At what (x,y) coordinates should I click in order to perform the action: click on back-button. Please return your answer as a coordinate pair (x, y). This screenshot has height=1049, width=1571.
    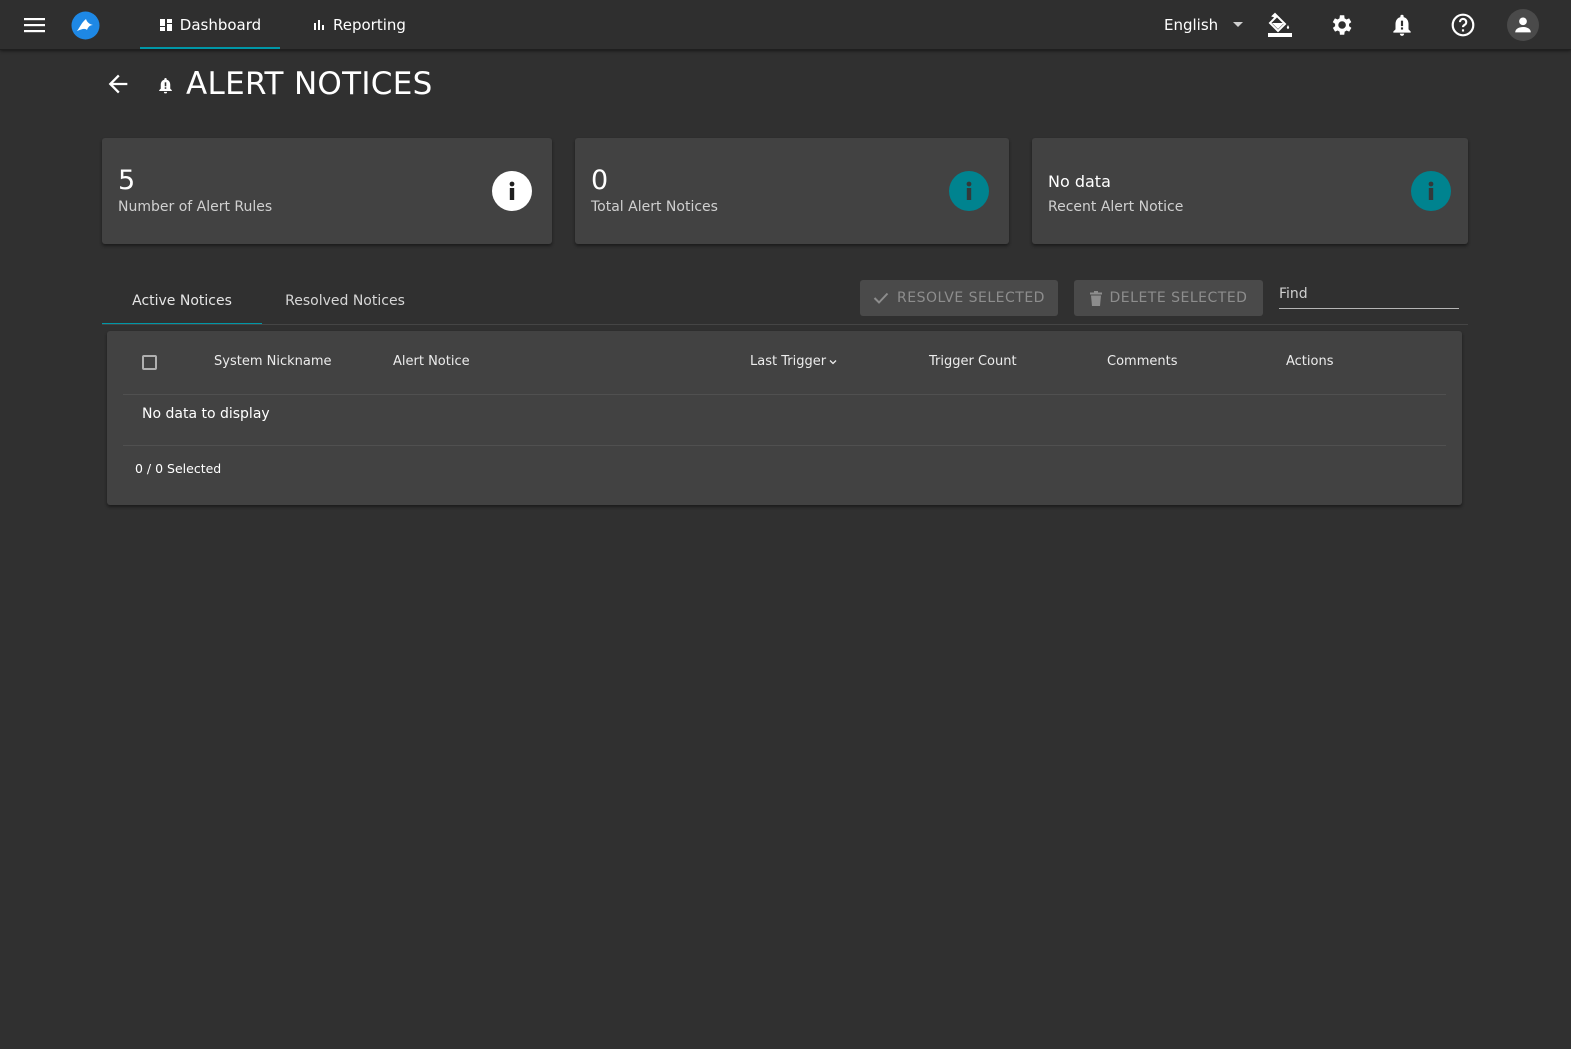
    Looking at the image, I should click on (118, 84).